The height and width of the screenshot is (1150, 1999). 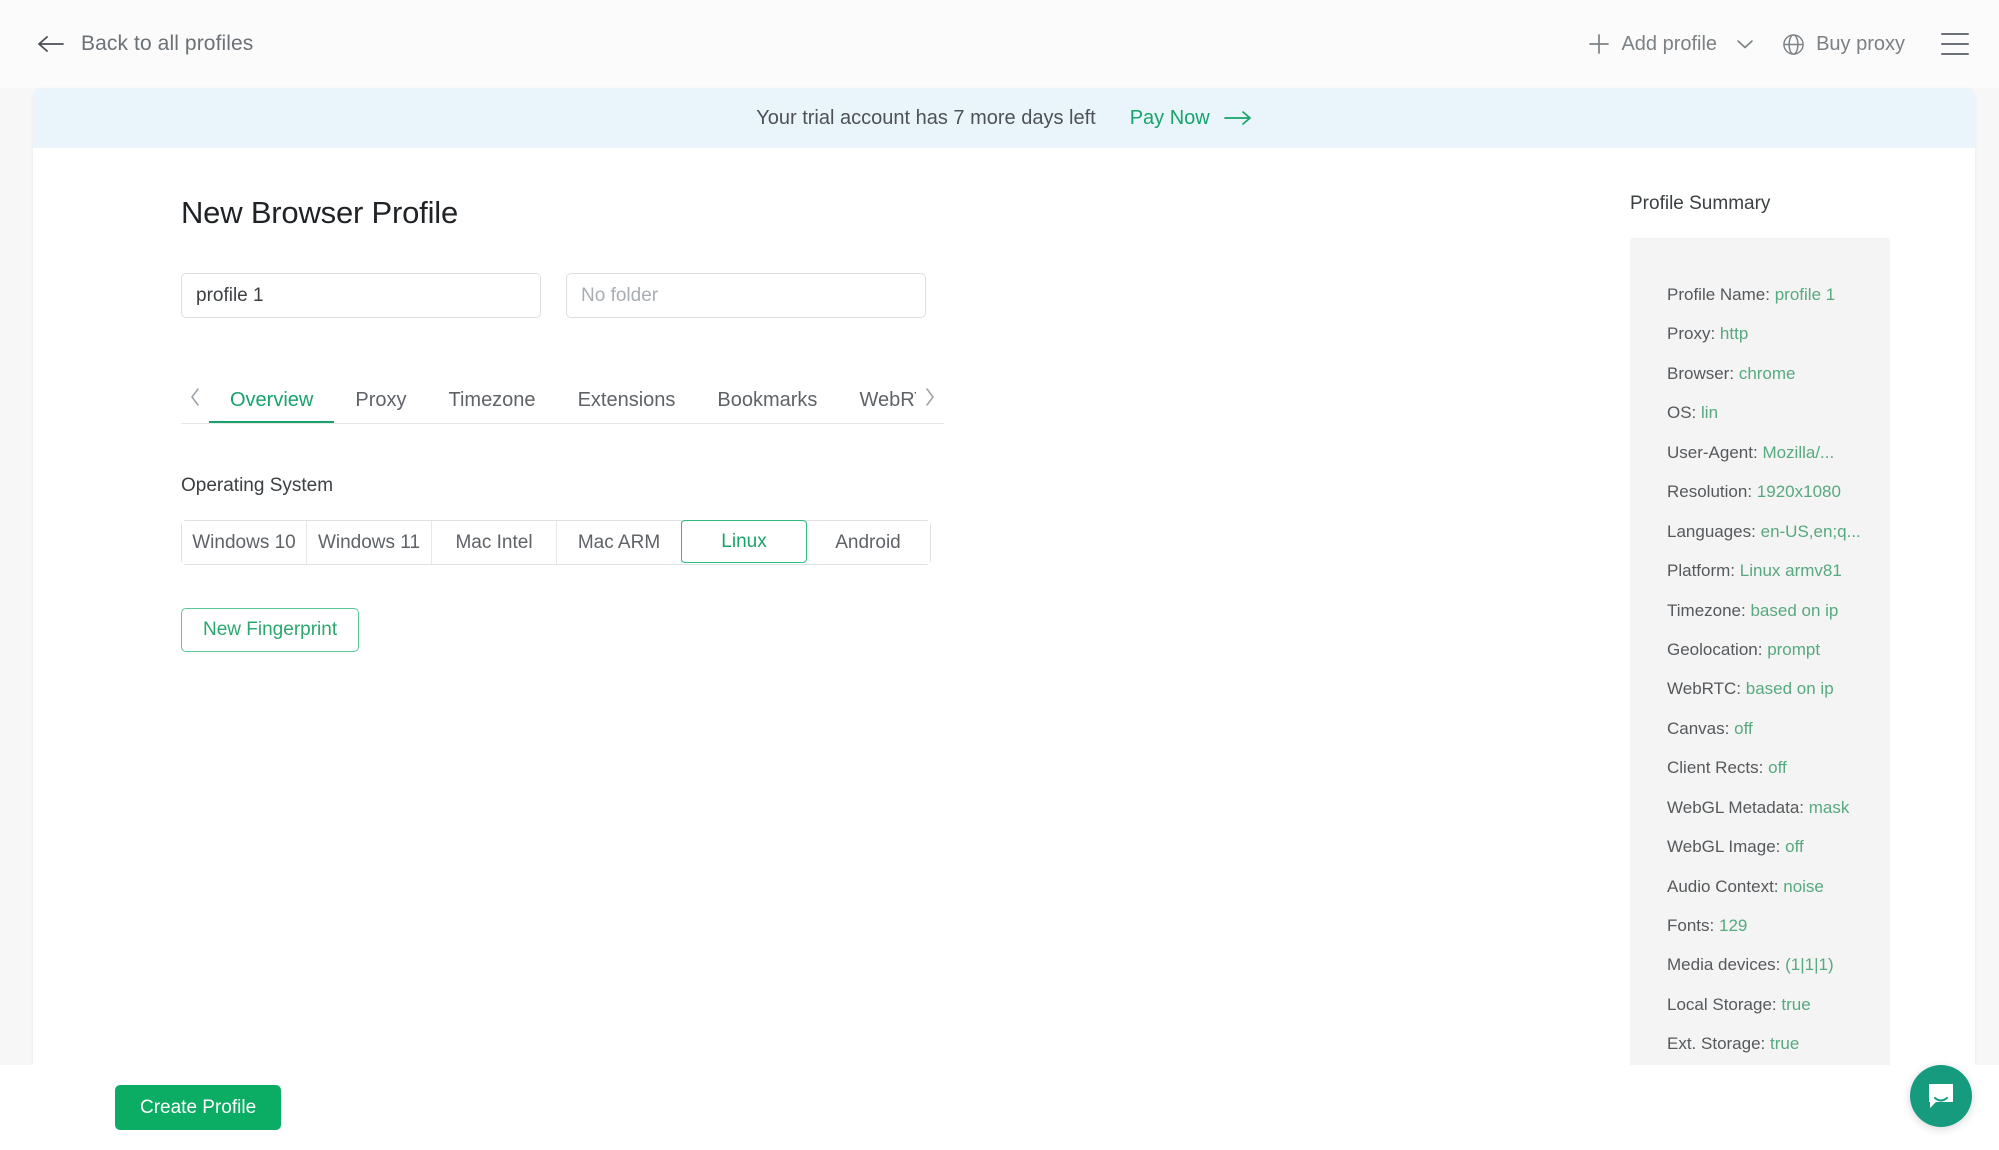 I want to click on summary-row: Geolocation: prompt, so click(x=1778, y=650).